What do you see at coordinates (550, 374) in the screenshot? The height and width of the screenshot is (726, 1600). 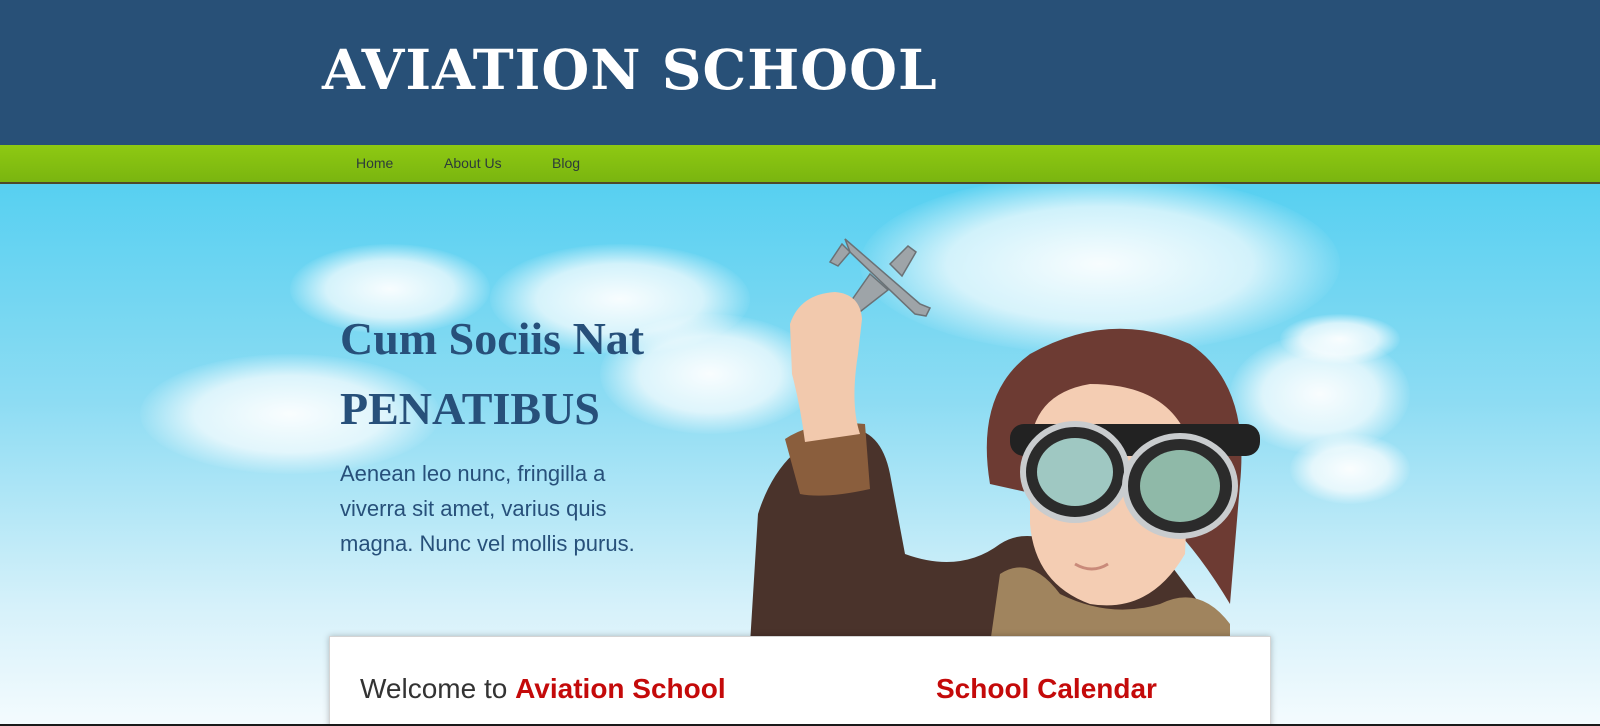 I see `hero-heading: Cum Sociis Nat PENATIBUS` at bounding box center [550, 374].